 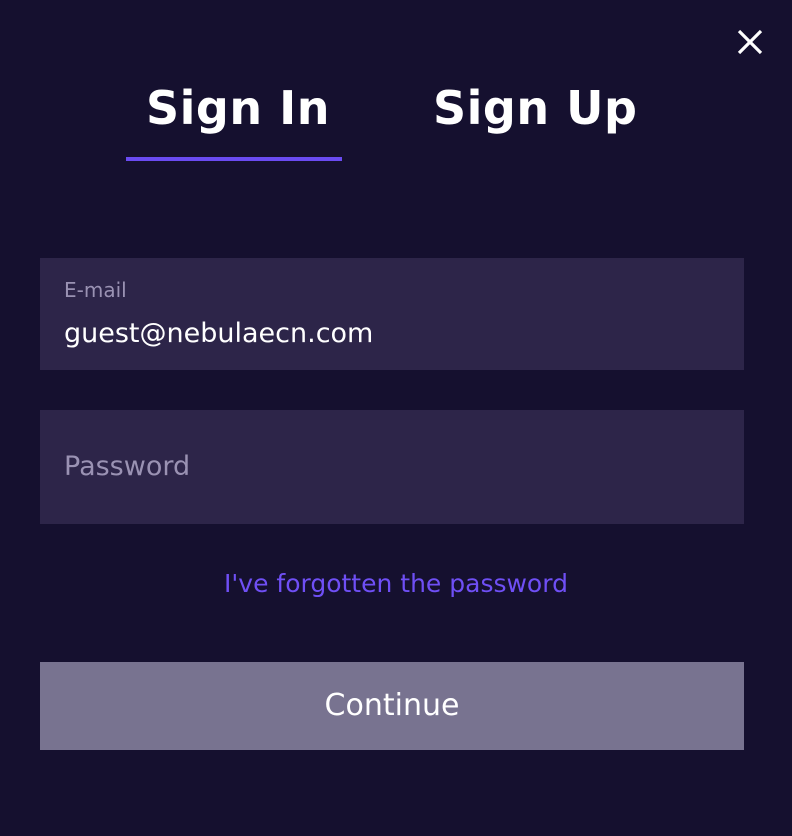 I want to click on password-field, so click(x=392, y=467).